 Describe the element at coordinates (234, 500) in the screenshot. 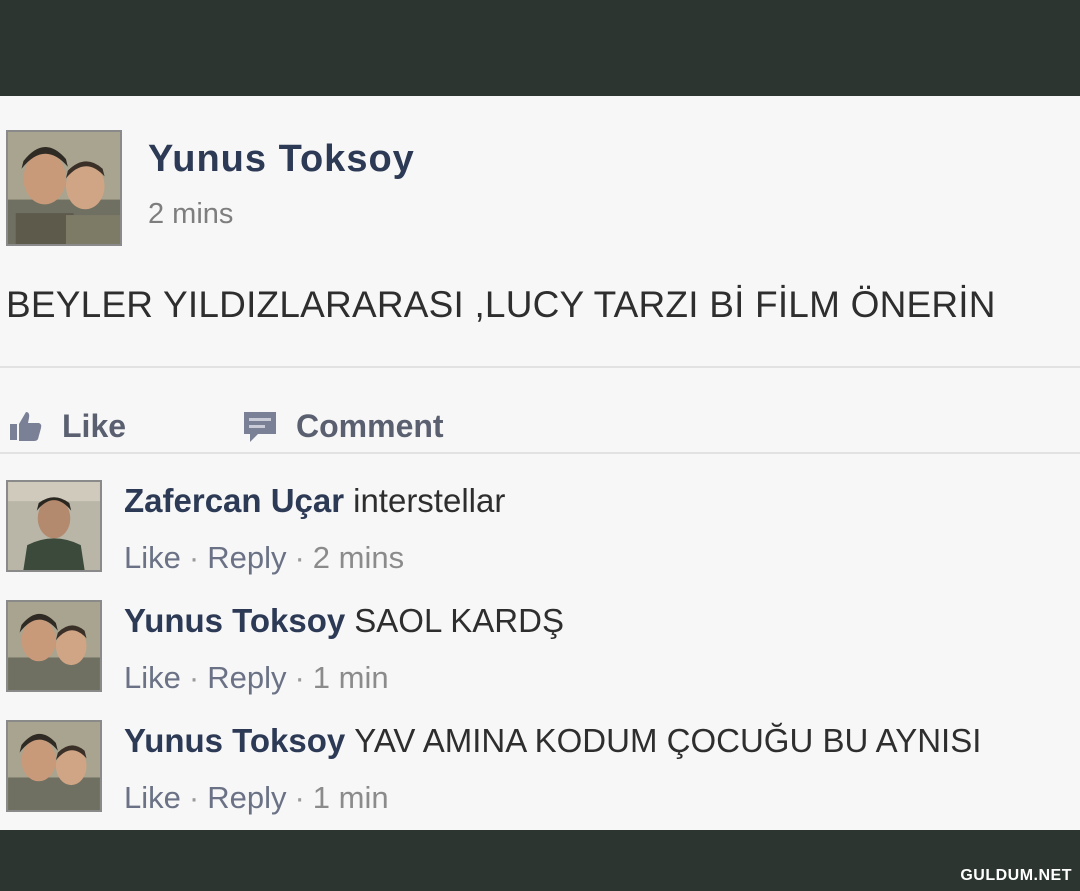

I see `comment-author: Zafercan Uçar` at that location.